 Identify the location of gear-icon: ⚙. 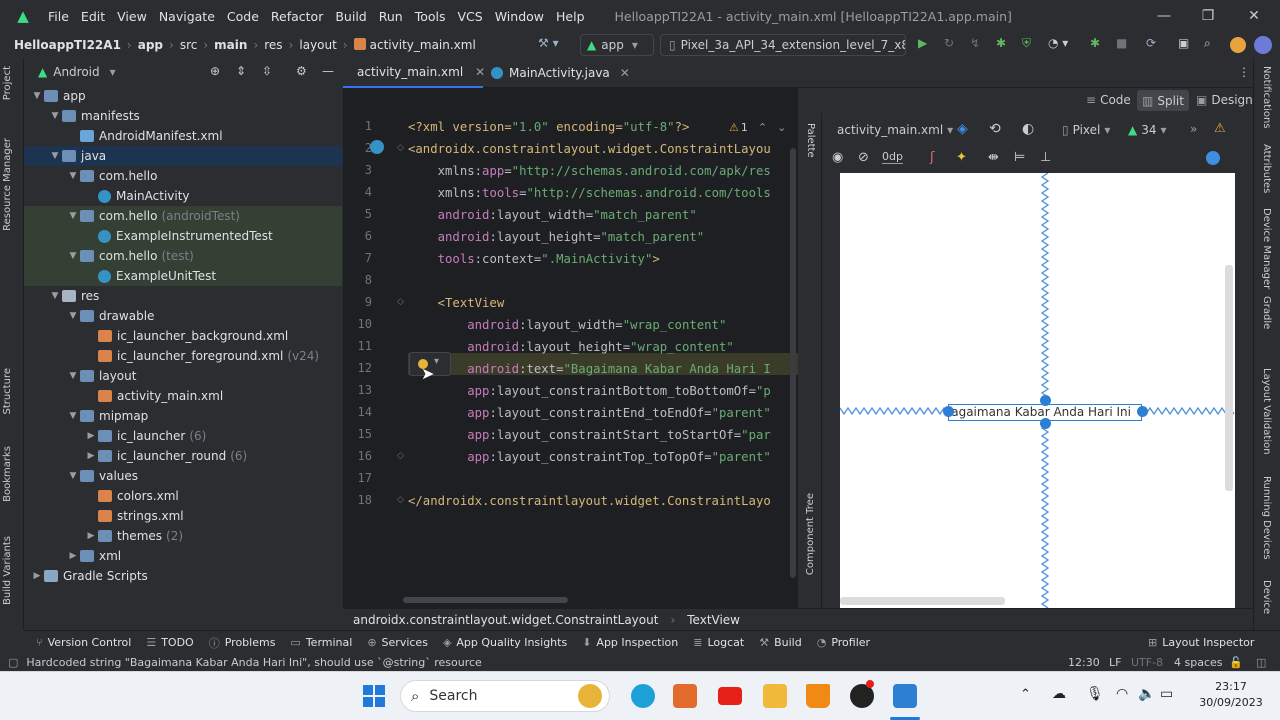
(301, 71).